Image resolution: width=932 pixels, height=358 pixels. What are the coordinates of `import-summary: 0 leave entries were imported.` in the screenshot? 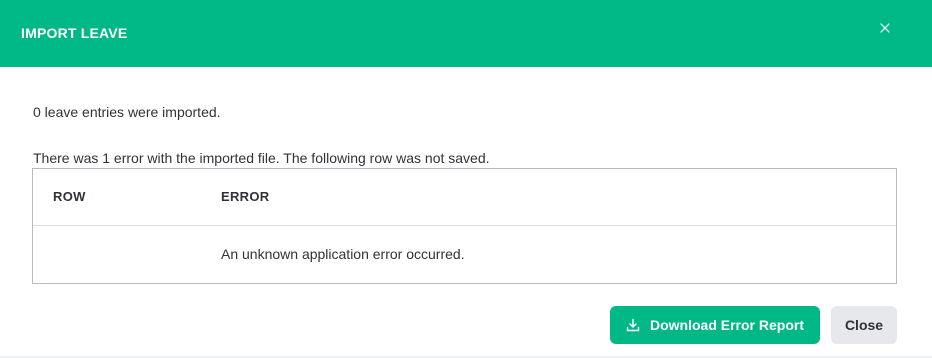 It's located at (127, 112).